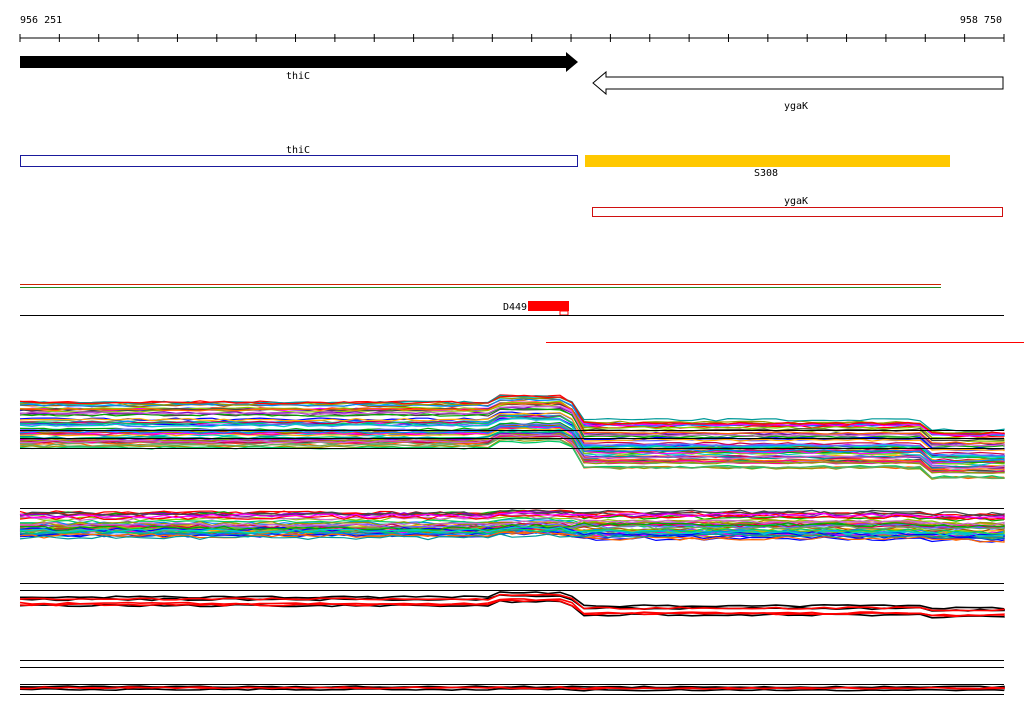 The width and height of the screenshot is (1024, 714). What do you see at coordinates (796, 201) in the screenshot?
I see `feature-label-ygak: ygaK` at bounding box center [796, 201].